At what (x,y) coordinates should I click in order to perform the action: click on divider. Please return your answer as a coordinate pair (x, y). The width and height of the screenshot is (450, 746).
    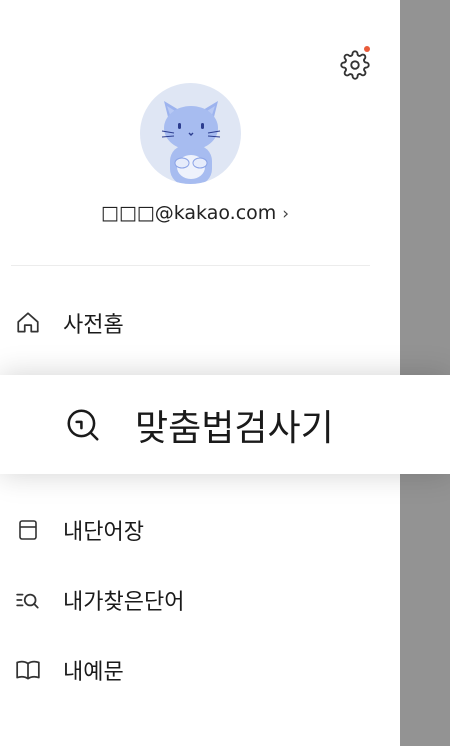
    Looking at the image, I should click on (190, 265).